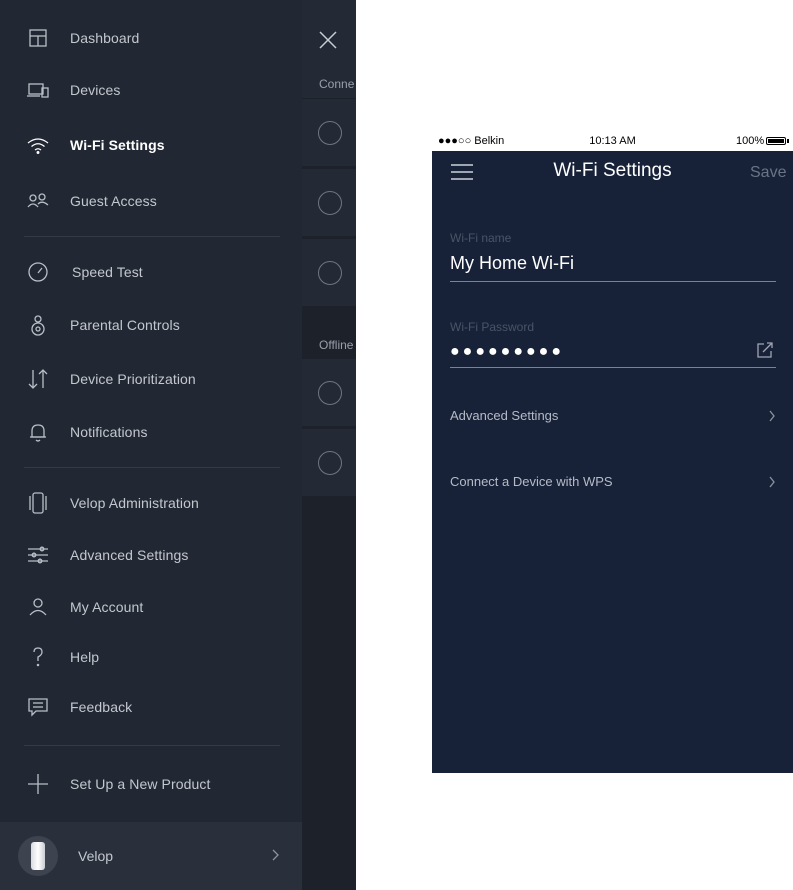 The width and height of the screenshot is (793, 890). I want to click on parental-controls-icon, so click(38, 325).